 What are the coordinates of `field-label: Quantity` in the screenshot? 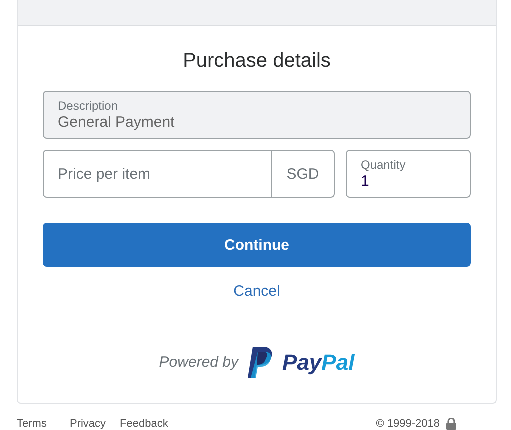 It's located at (384, 165).